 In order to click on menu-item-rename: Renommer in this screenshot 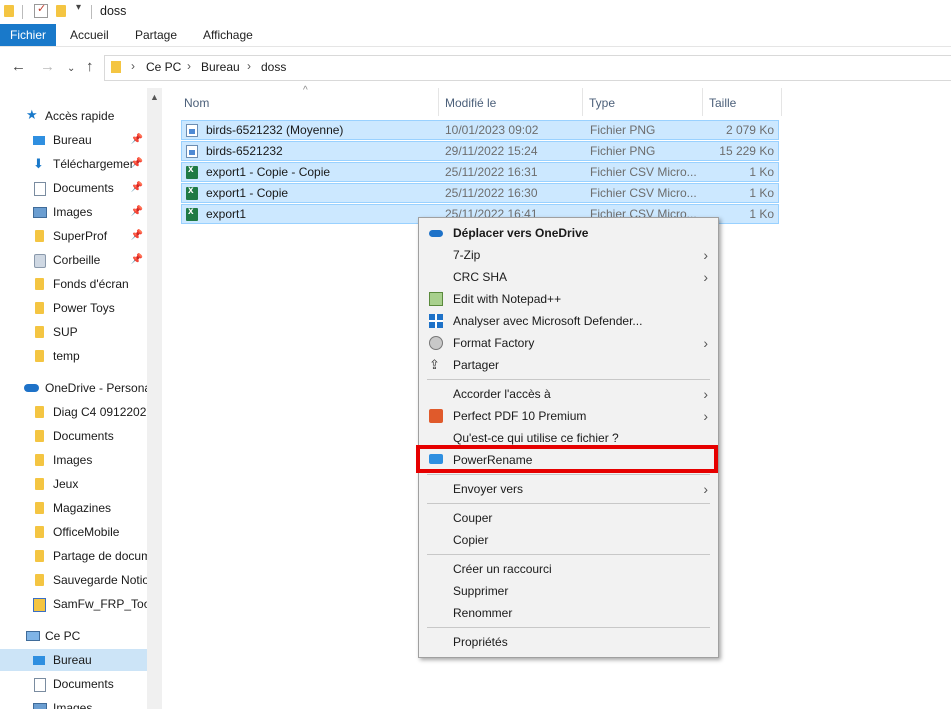, I will do `click(568, 613)`.